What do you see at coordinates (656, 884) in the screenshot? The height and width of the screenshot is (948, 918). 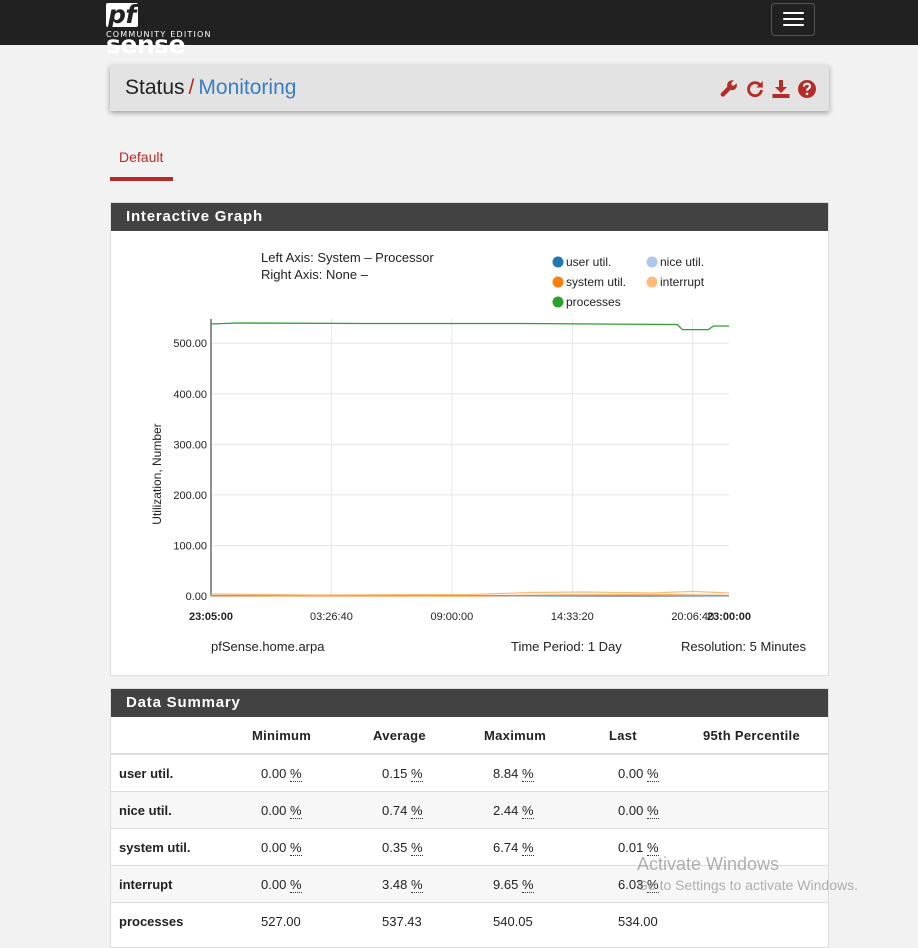 I see `cell-last: 6.03 %` at bounding box center [656, 884].